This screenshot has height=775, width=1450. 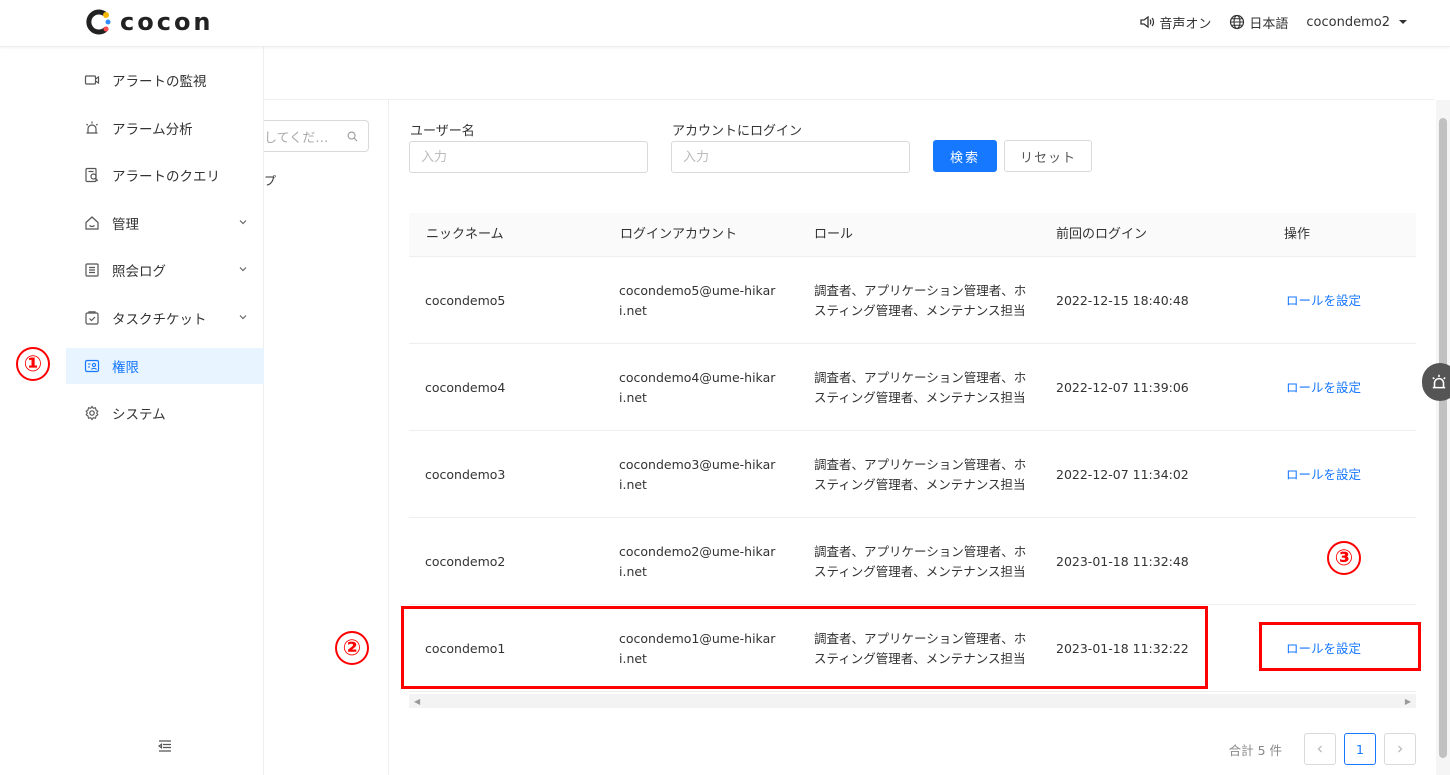 What do you see at coordinates (912, 235) in the screenshot?
I see `table-header: ニックネーム ログインアカウント ロール 前回のログイン 操作` at bounding box center [912, 235].